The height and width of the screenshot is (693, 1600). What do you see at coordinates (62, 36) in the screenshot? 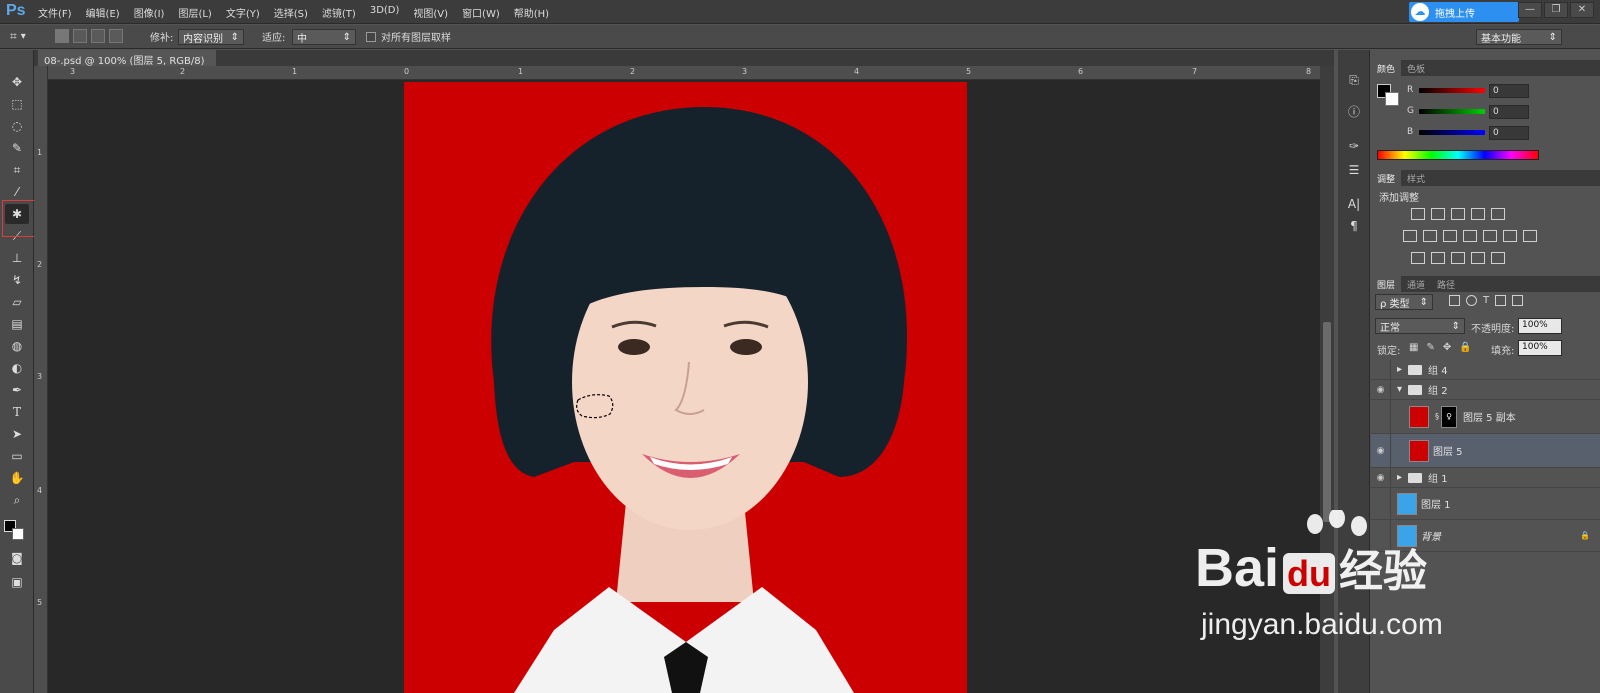
I see `new-selection-icon` at bounding box center [62, 36].